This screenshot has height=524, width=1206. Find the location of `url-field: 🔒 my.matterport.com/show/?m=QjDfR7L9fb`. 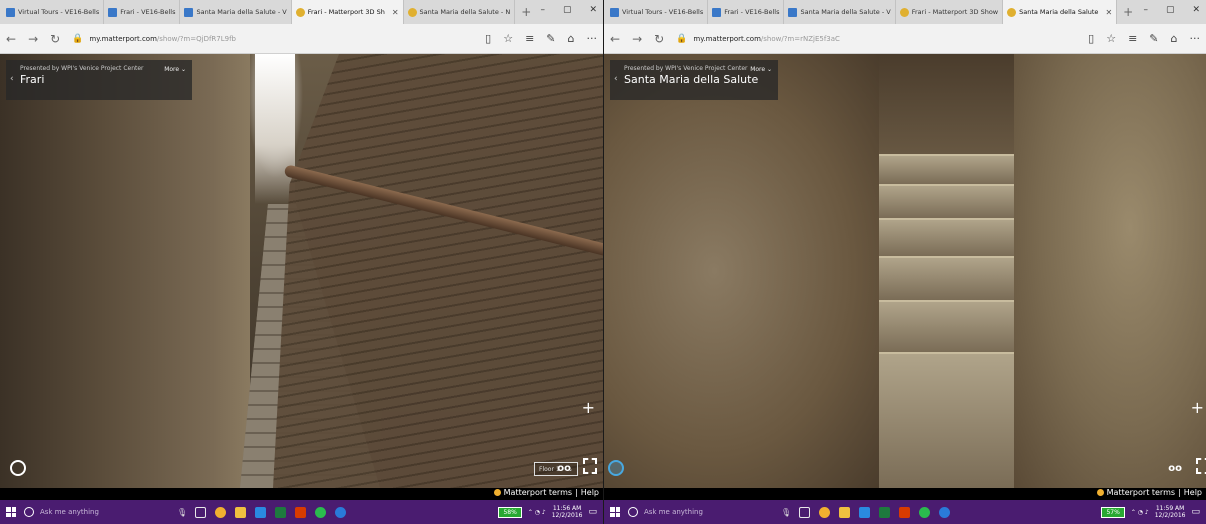

url-field: 🔒 my.matterport.com/show/?m=QjDfR7L9fb is located at coordinates (154, 39).